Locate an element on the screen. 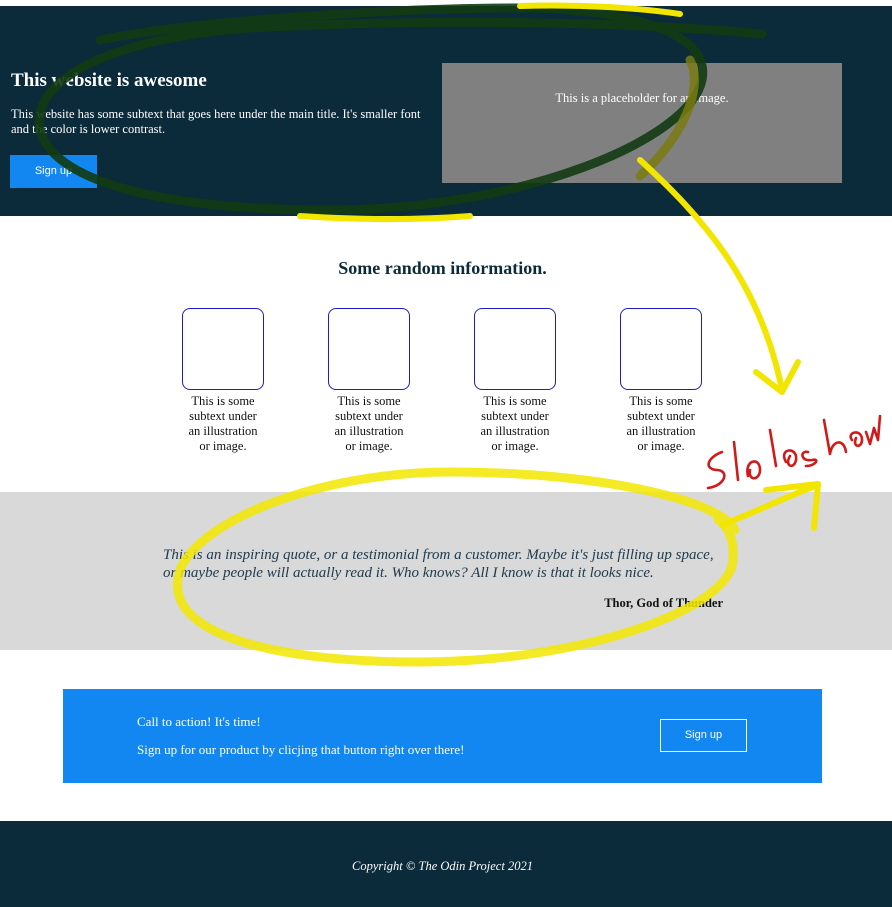 This screenshot has width=892, height=907. footer-copyright: Copyright © The Odin Project 2021 is located at coordinates (442, 866).